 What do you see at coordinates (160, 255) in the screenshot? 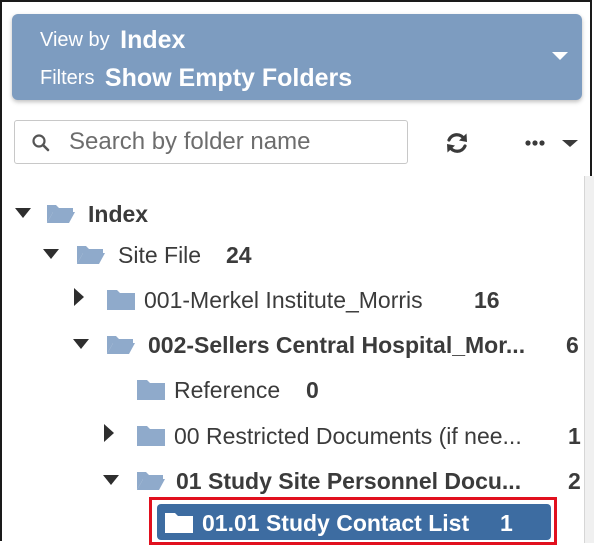
I see `tree-node-label: Site File` at bounding box center [160, 255].